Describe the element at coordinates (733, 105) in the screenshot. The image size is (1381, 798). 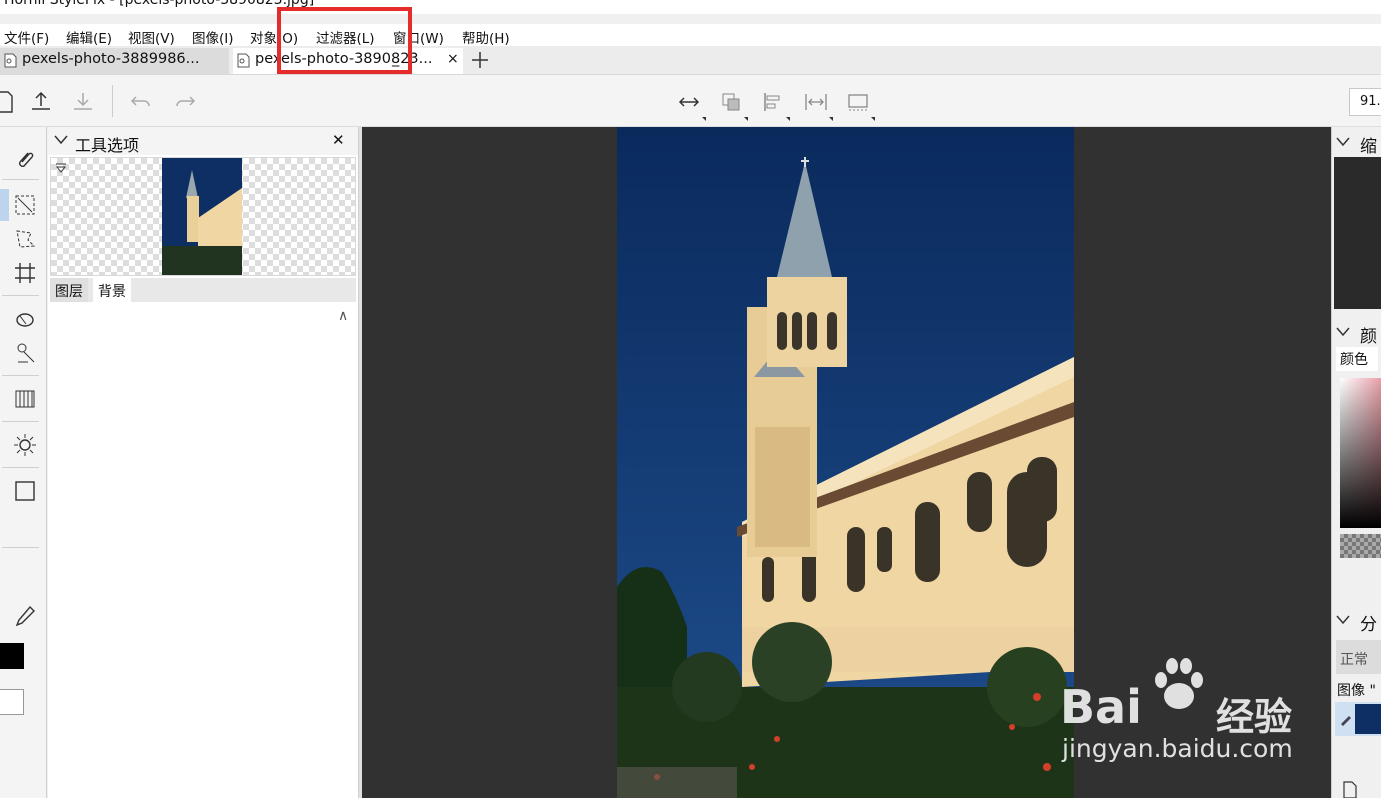
I see `layer-blend-icon` at that location.